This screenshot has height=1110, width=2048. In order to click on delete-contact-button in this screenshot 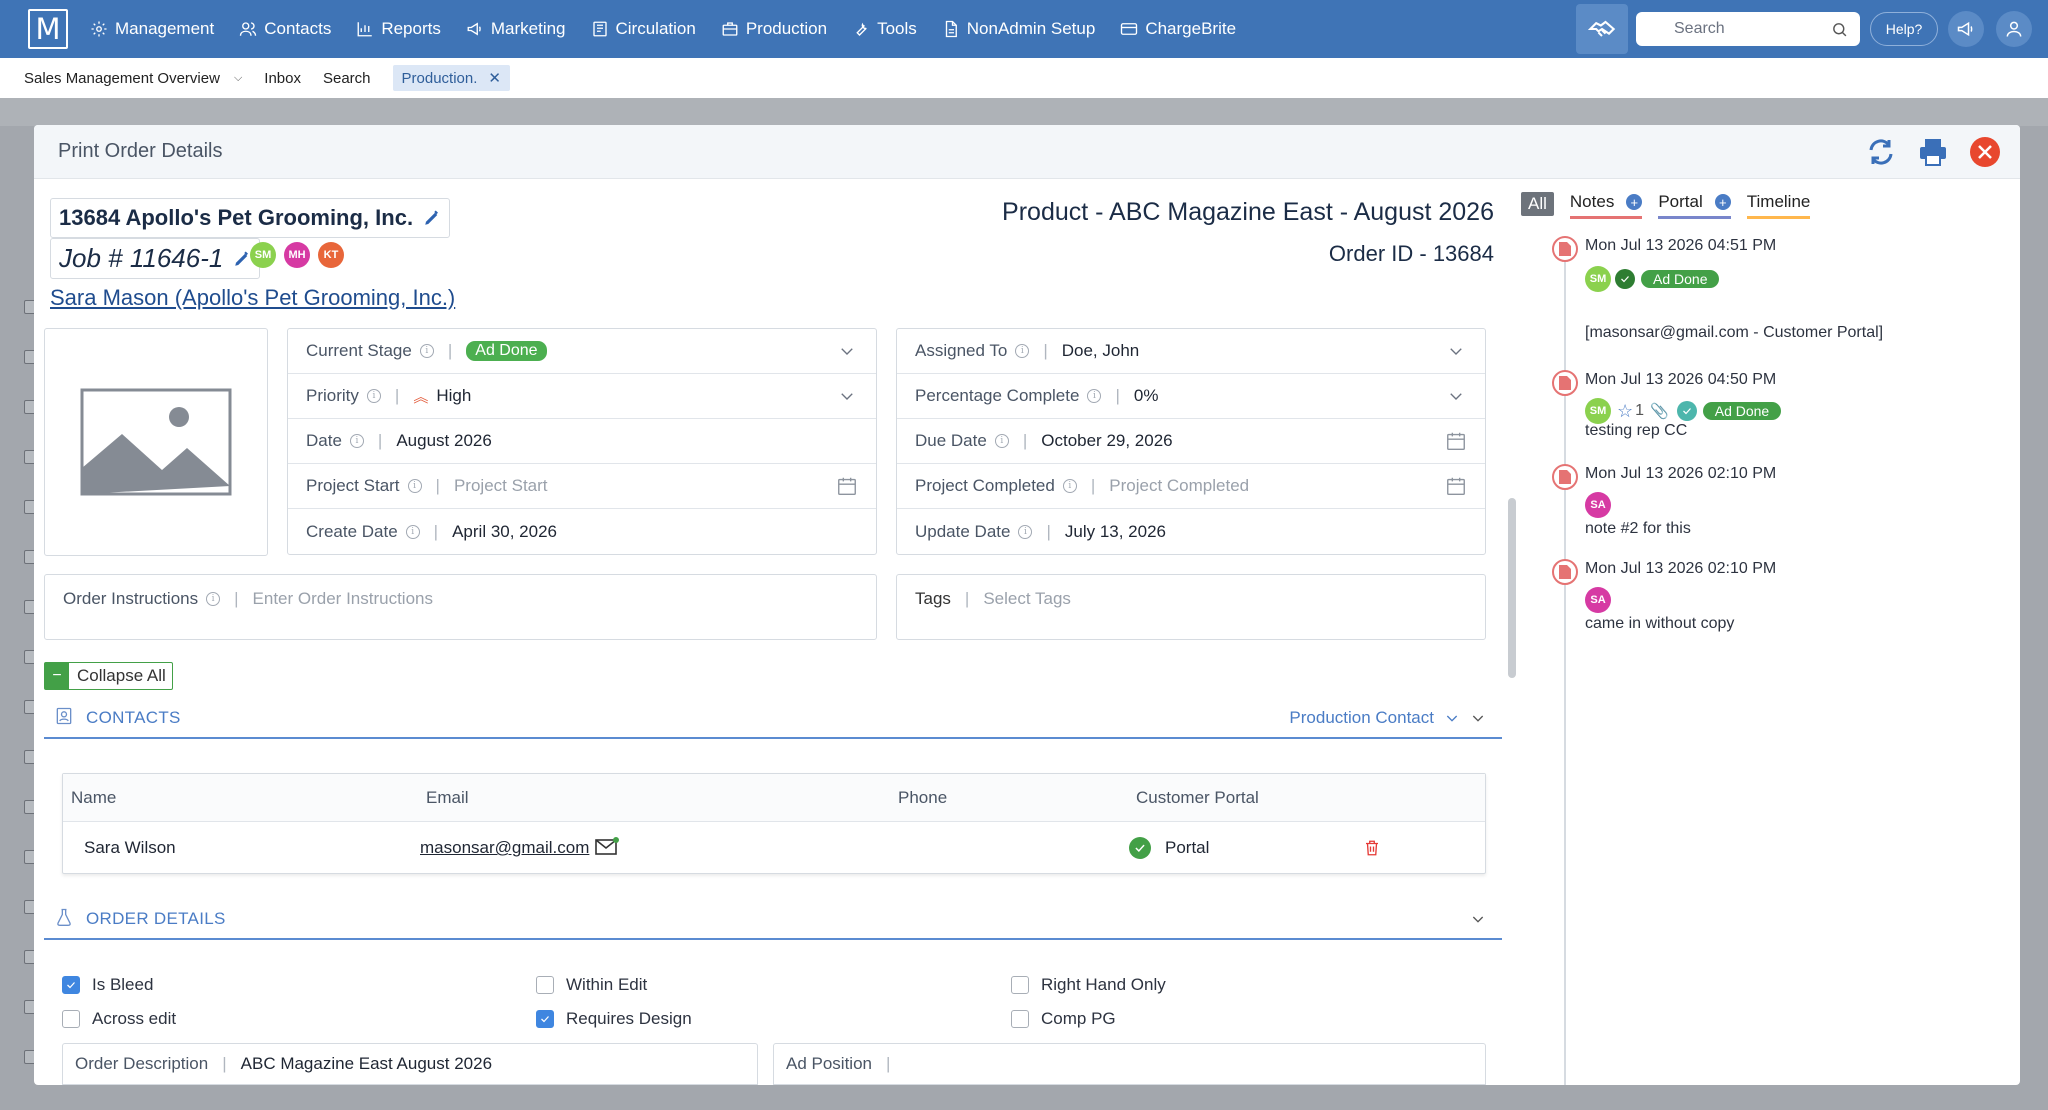, I will do `click(1372, 848)`.